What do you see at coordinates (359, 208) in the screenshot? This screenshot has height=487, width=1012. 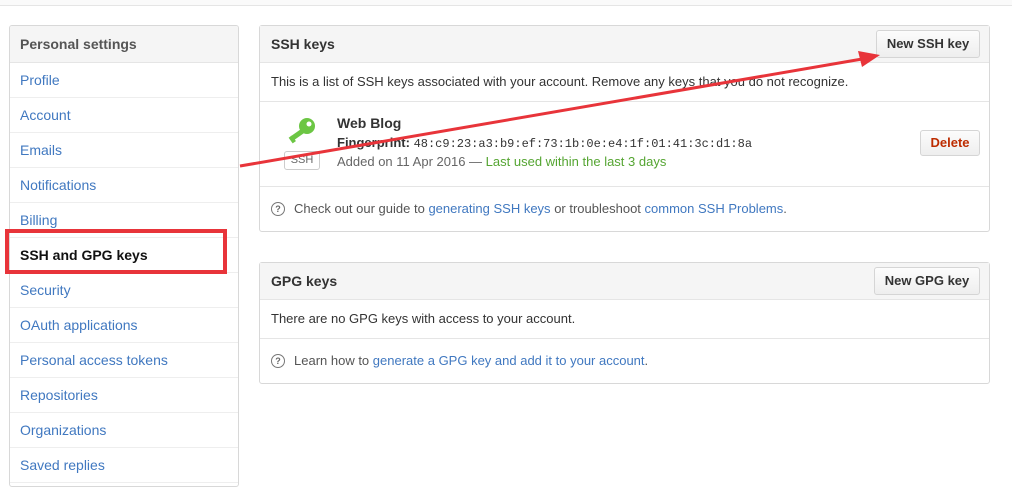 I see `ssh-help-prefix: Check out our guide to` at bounding box center [359, 208].